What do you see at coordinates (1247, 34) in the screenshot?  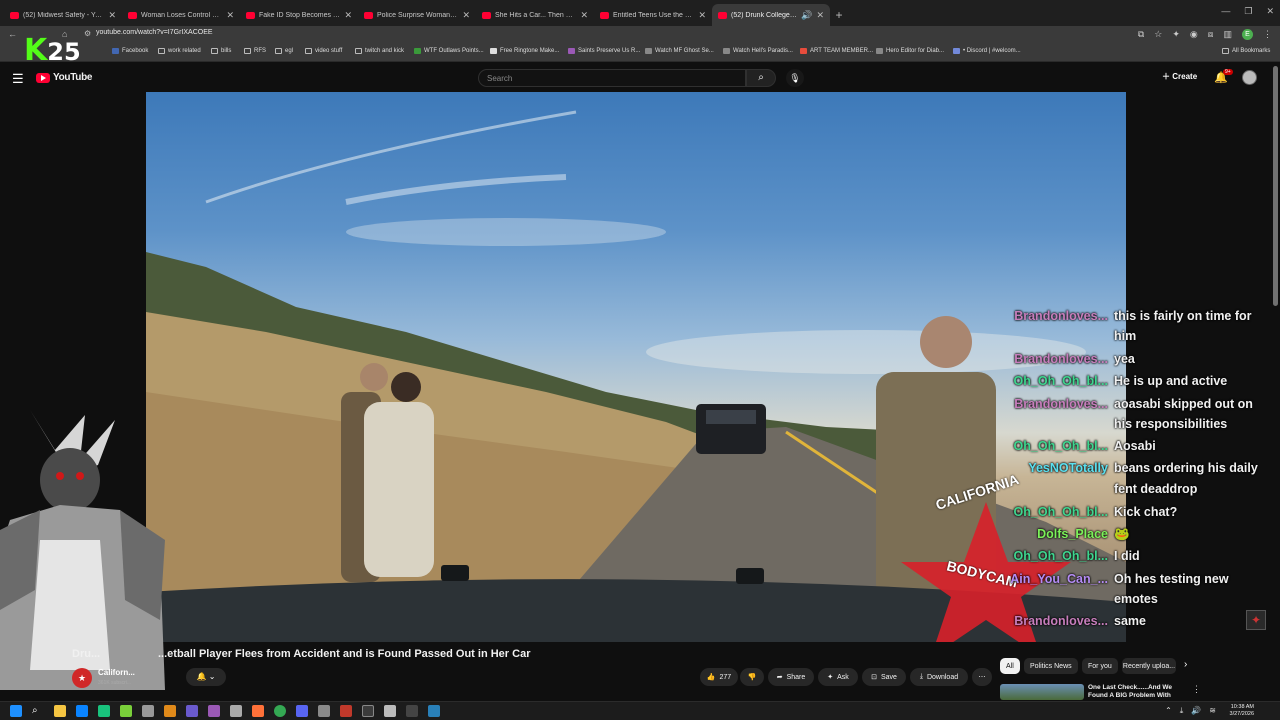 I see `profile-avatar: E` at bounding box center [1247, 34].